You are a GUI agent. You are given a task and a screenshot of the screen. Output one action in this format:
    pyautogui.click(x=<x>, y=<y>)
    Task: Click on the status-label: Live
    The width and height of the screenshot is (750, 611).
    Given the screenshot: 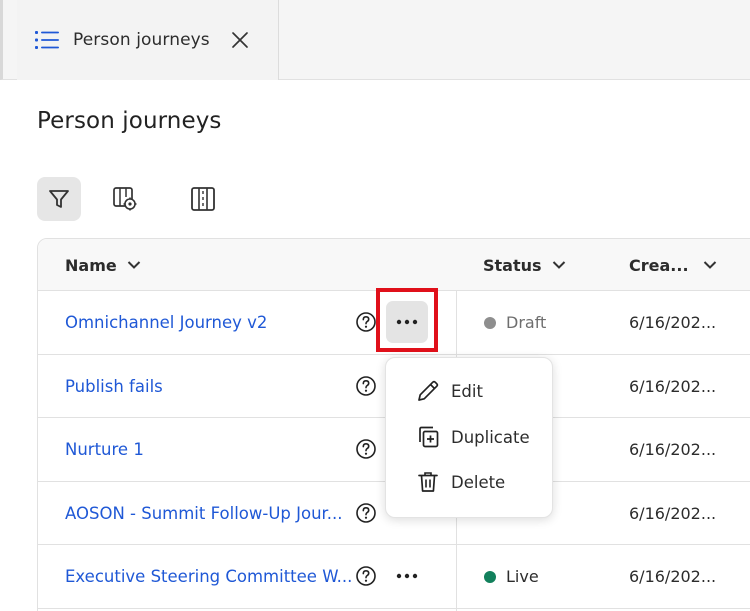 What is the action you would take?
    pyautogui.click(x=522, y=576)
    